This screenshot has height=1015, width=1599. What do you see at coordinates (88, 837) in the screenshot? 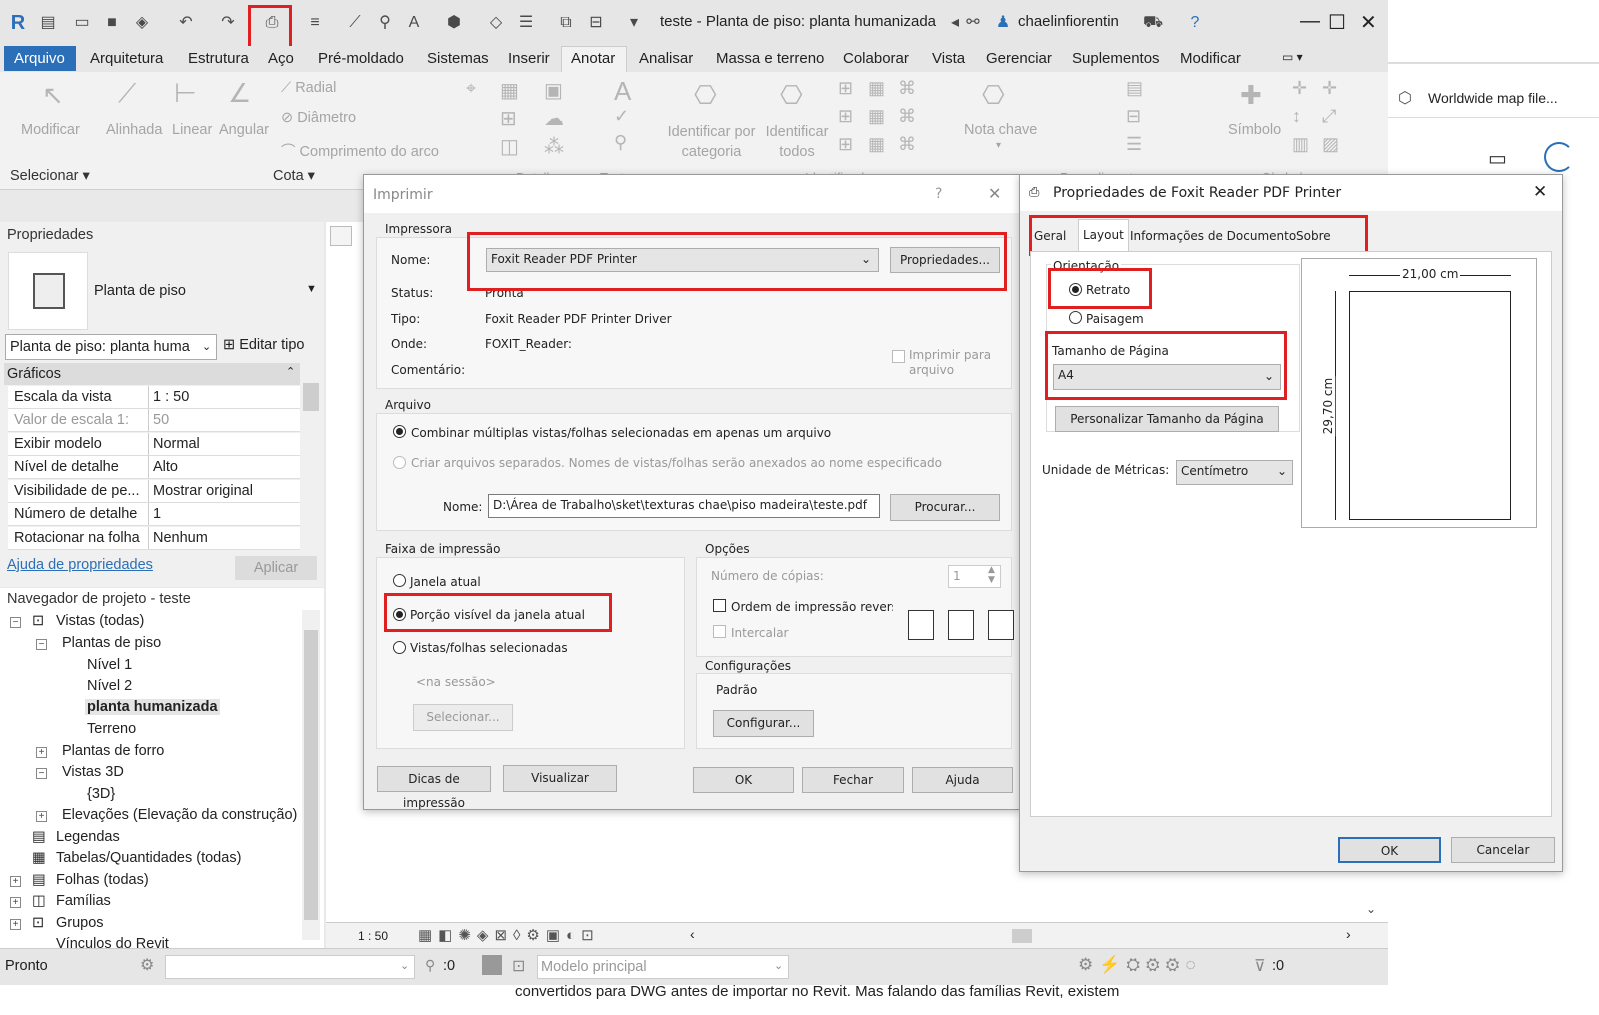
I see `tree-legends: Legendas` at bounding box center [88, 837].